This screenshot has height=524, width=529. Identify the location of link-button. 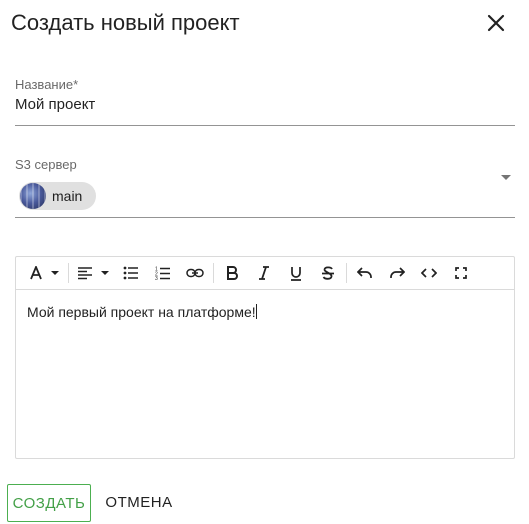
(195, 273).